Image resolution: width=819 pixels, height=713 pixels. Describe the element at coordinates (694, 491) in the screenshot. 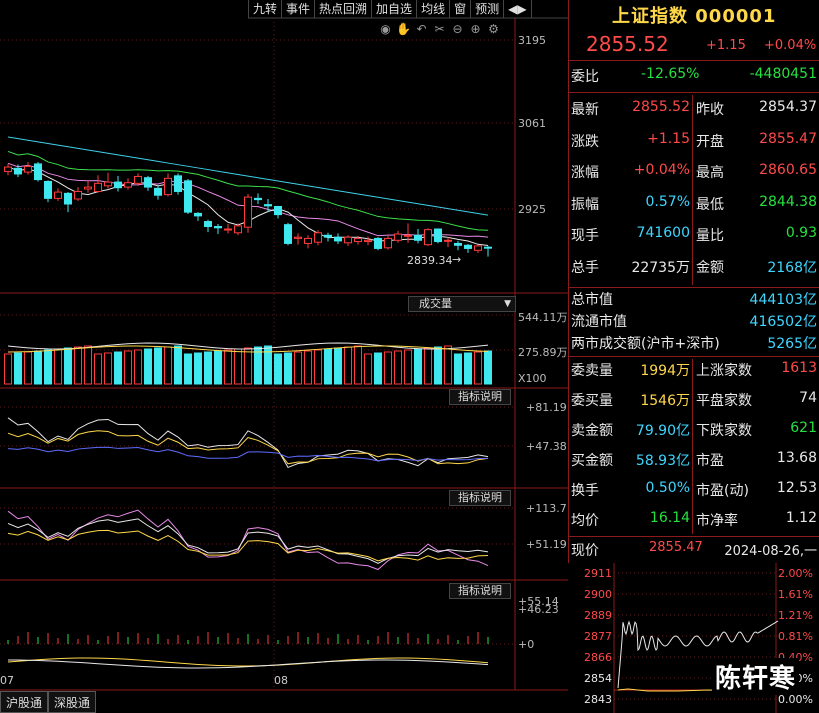

I see `quote-row: 换手 0.50% 市盈(动) 12.53` at that location.